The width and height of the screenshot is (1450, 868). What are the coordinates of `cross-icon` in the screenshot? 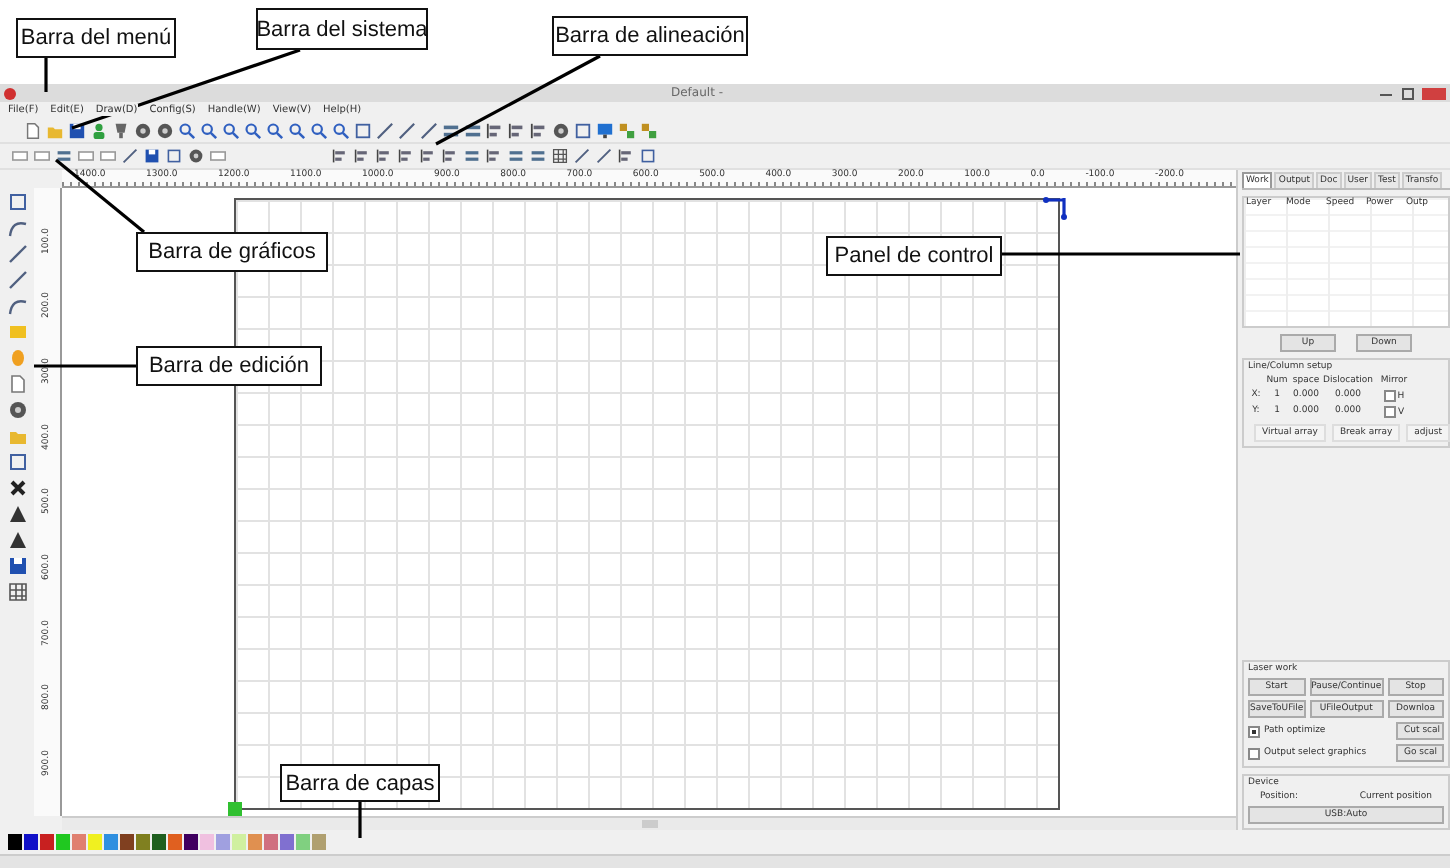 It's located at (17, 488).